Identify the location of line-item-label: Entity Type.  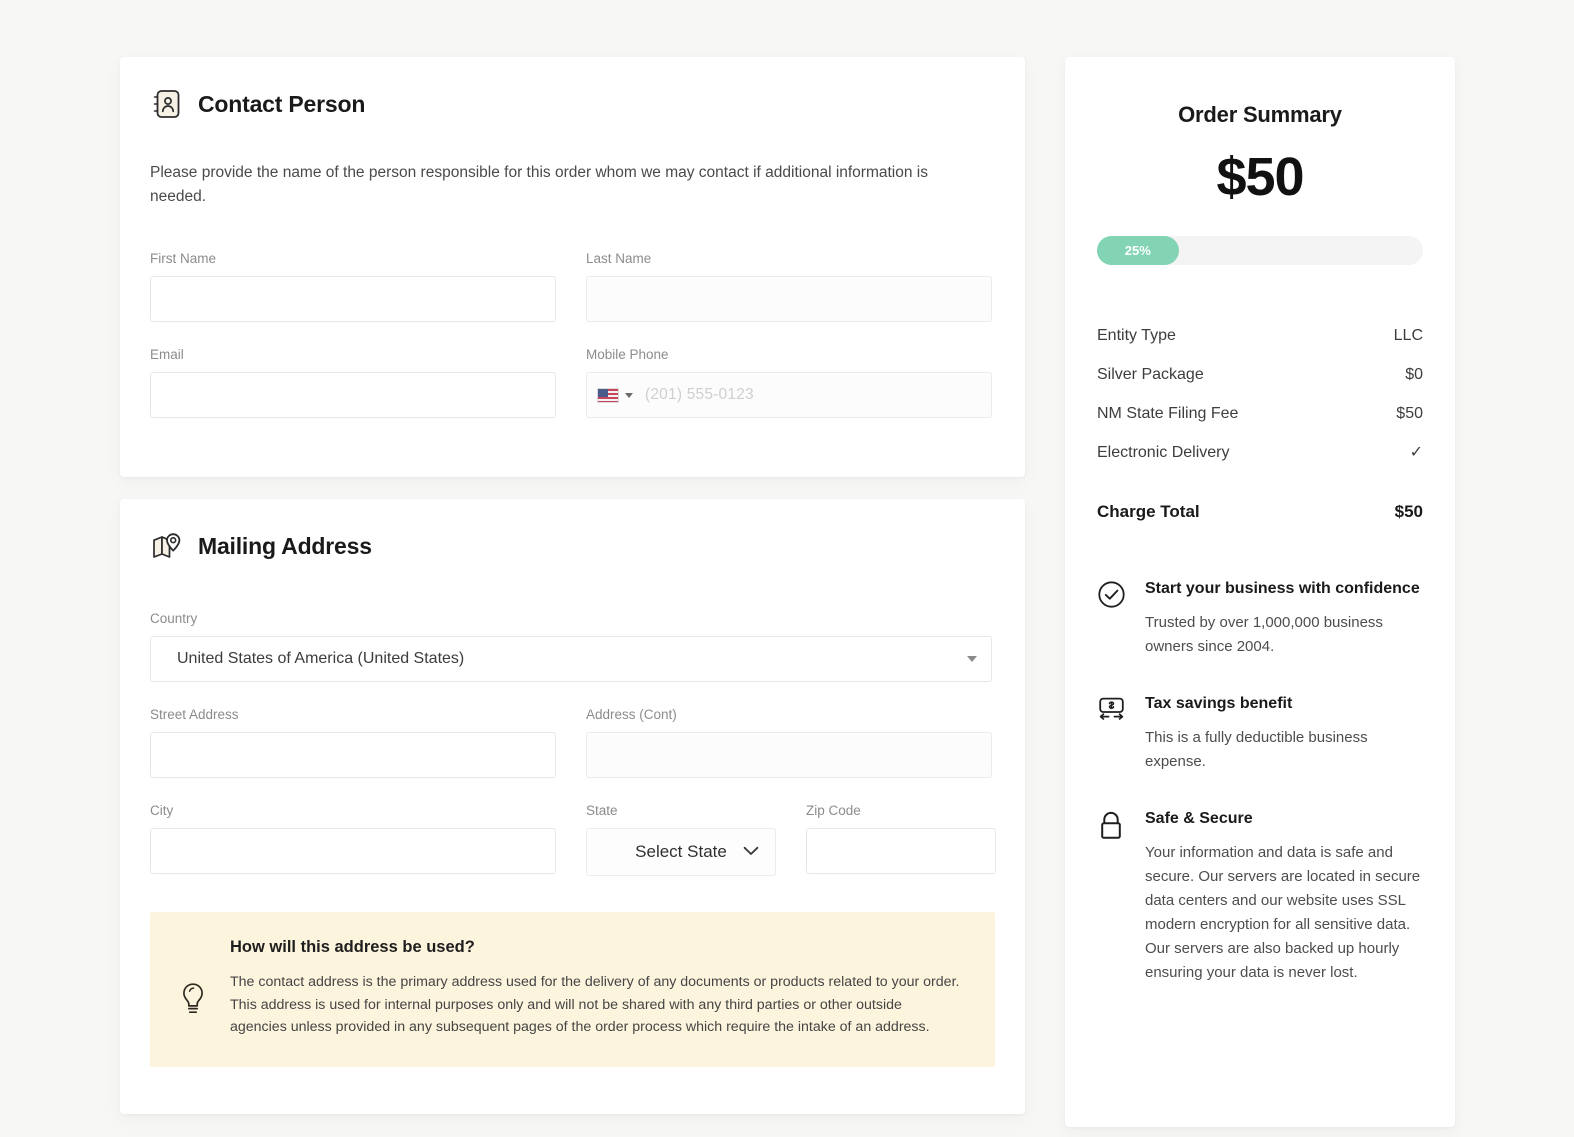
(1136, 335).